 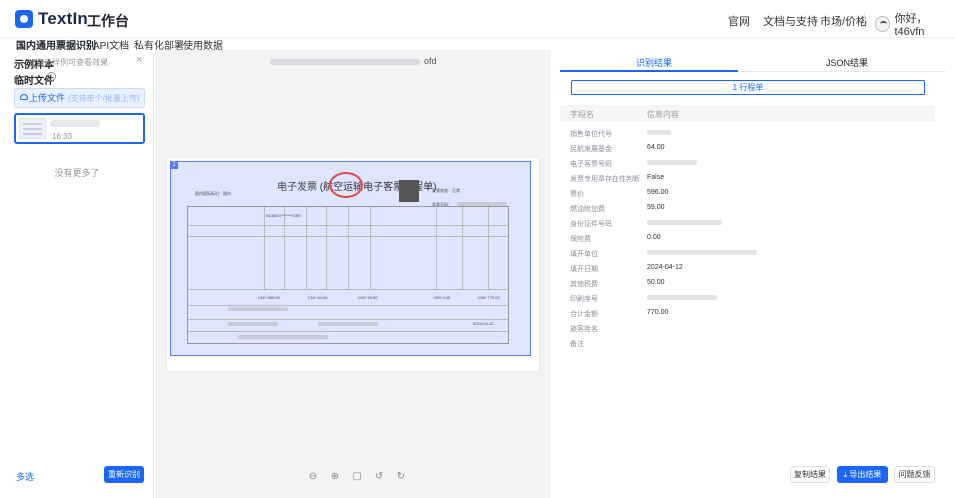 I want to click on invoice-field-status: 发票状态：正常, so click(x=446, y=190).